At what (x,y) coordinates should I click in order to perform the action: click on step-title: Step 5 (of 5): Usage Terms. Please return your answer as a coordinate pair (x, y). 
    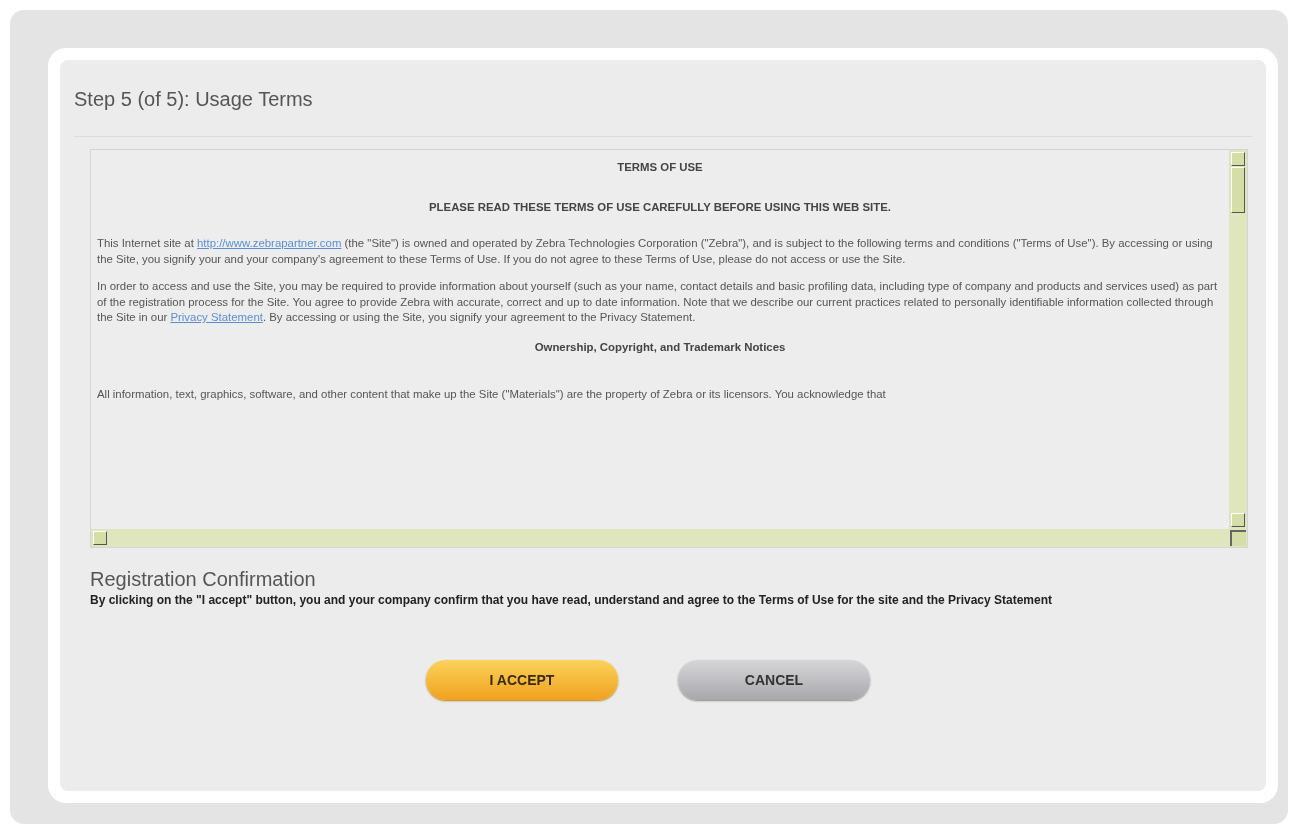
    Looking at the image, I should click on (193, 99).